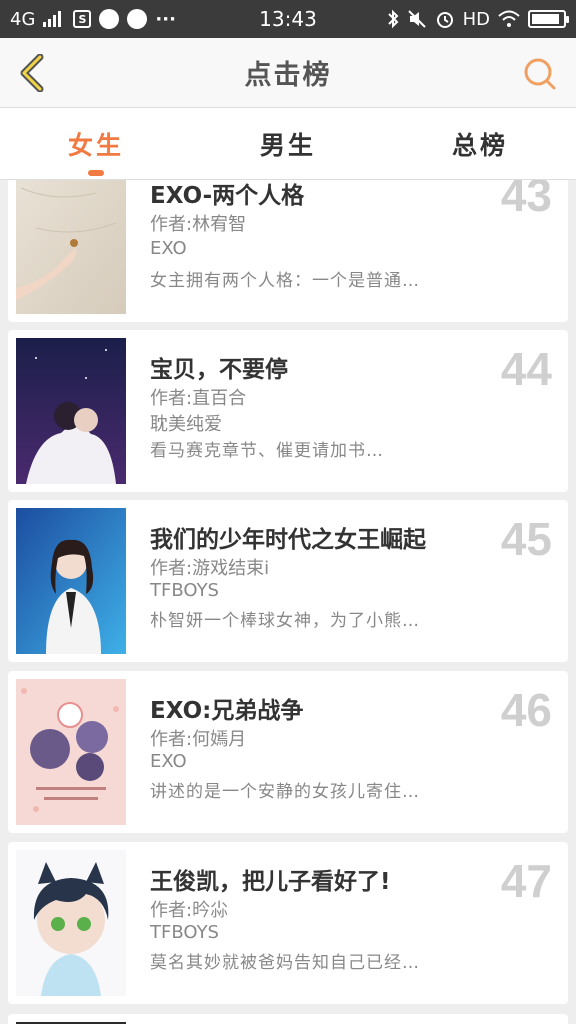 Image resolution: width=576 pixels, height=1024 pixels. What do you see at coordinates (288, 251) in the screenshot?
I see `book-card: EXO-两个人格 作者:林宥智 EXO 女主拥有两个人格：一个是普通… 43` at bounding box center [288, 251].